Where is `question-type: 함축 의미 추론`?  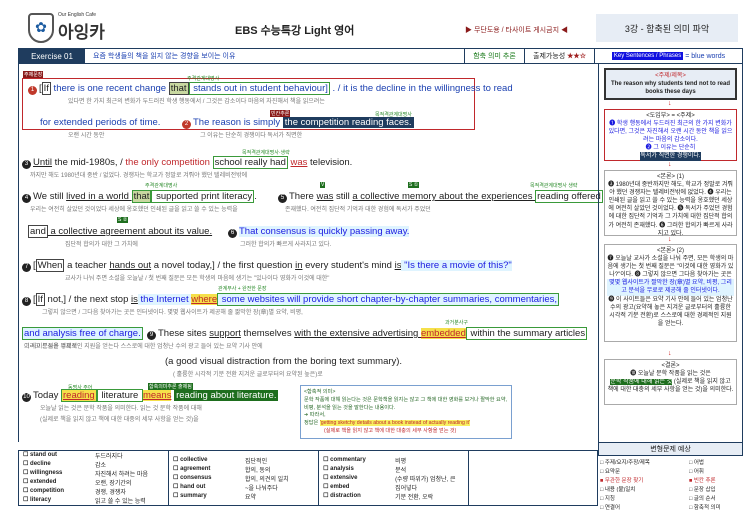
question-type: 함축 의미 추론 is located at coordinates (495, 56).